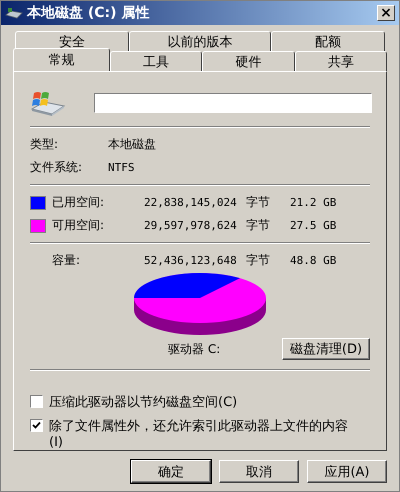 The image size is (400, 492). Describe the element at coordinates (326, 349) in the screenshot. I see `disk-cleanup-button: 磁盘清理(D)` at that location.